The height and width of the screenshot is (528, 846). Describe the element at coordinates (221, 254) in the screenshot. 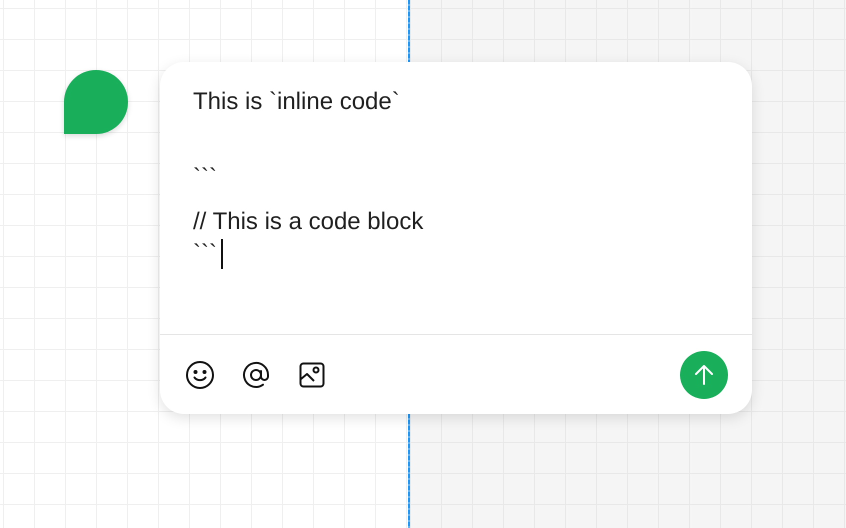

I see `text-cursor` at that location.